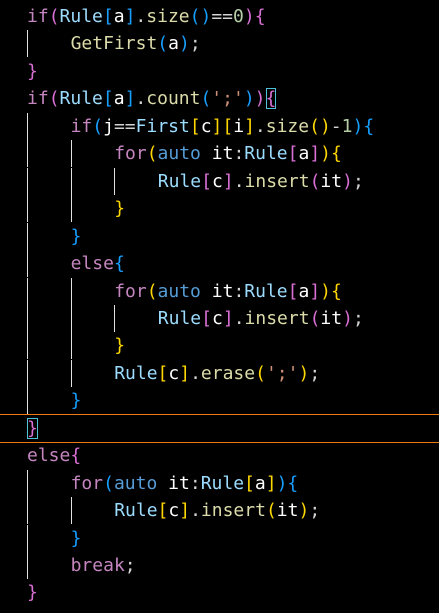 The width and height of the screenshot is (439, 613). What do you see at coordinates (114, 44) in the screenshot?
I see `code-token: GetFirst` at bounding box center [114, 44].